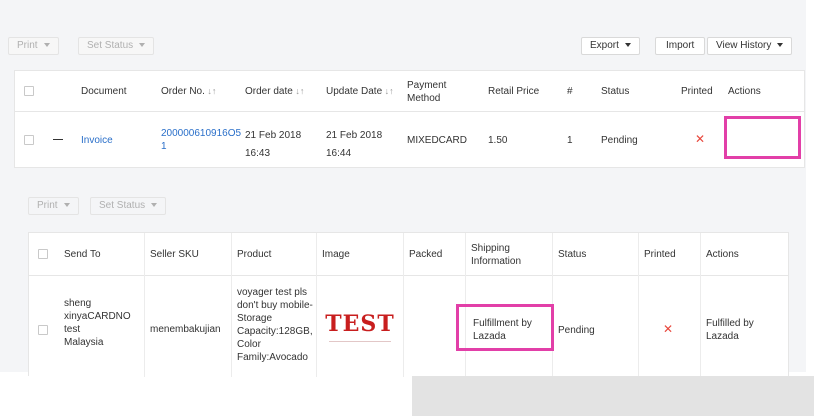 The image size is (814, 416). Describe the element at coordinates (58, 139) in the screenshot. I see `collapse-toggle: —` at that location.